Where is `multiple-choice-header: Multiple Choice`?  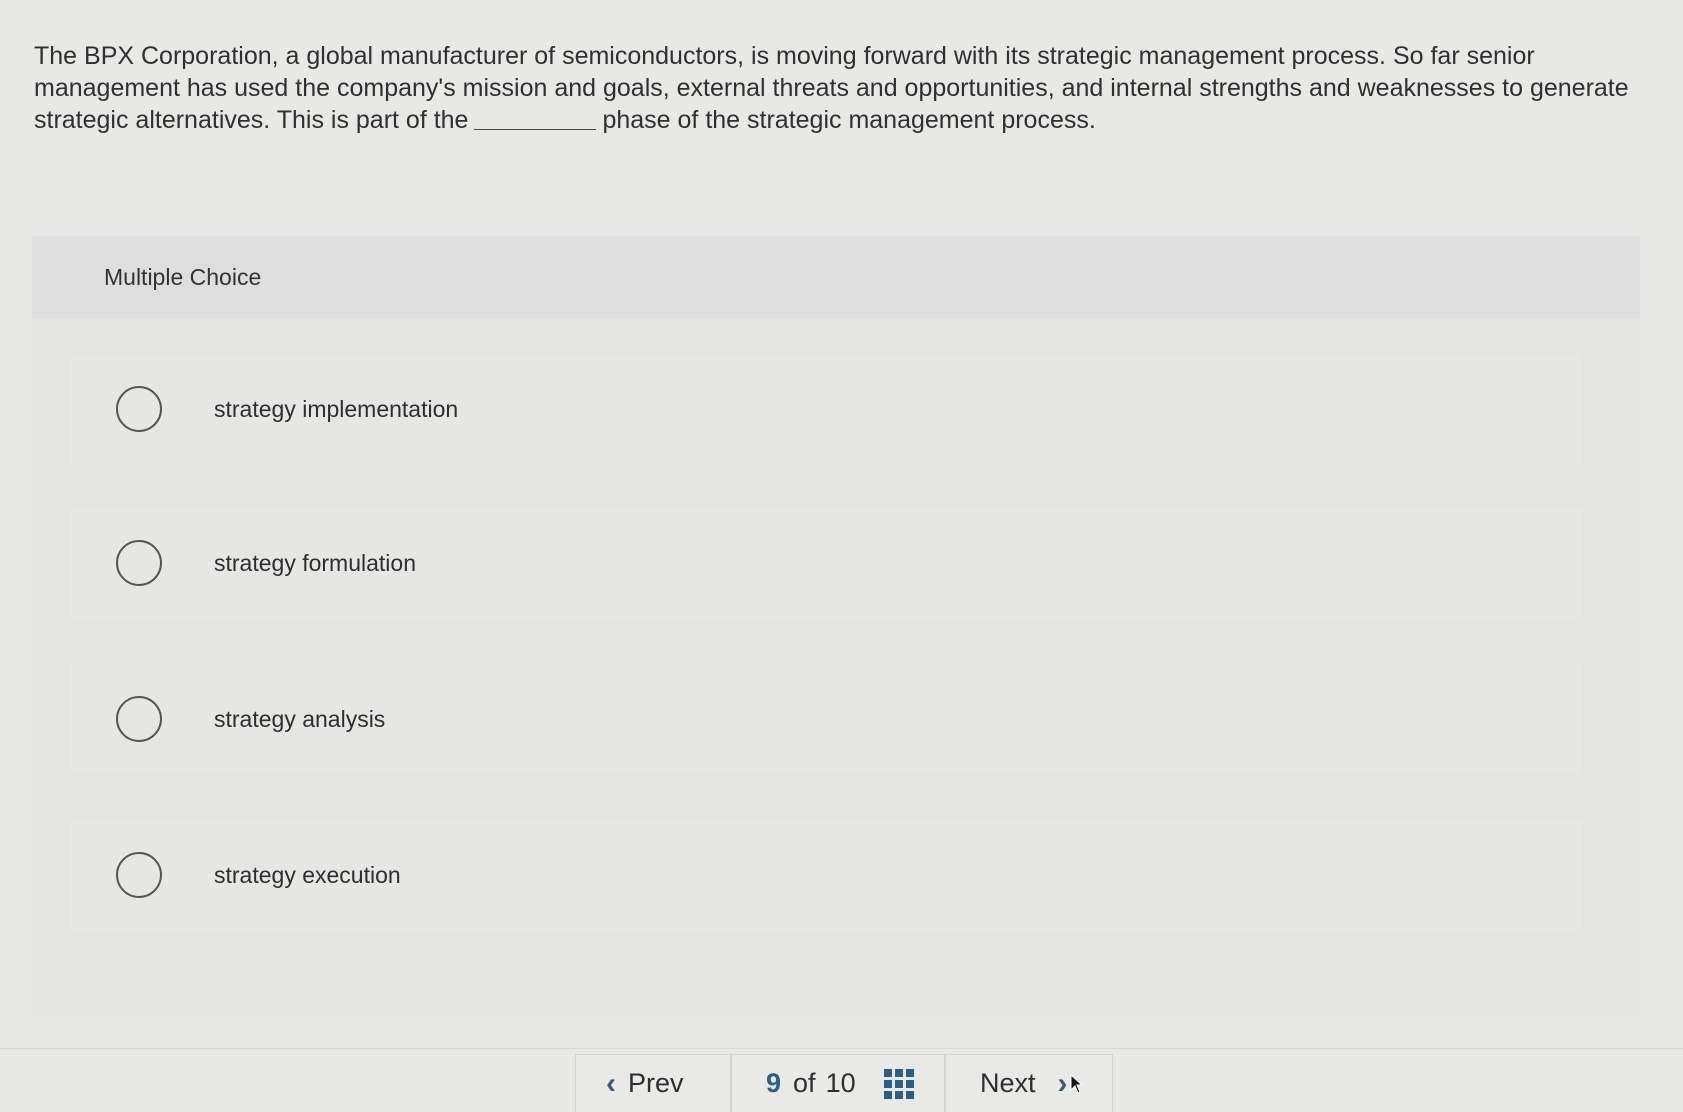 multiple-choice-header: Multiple Choice is located at coordinates (836, 277).